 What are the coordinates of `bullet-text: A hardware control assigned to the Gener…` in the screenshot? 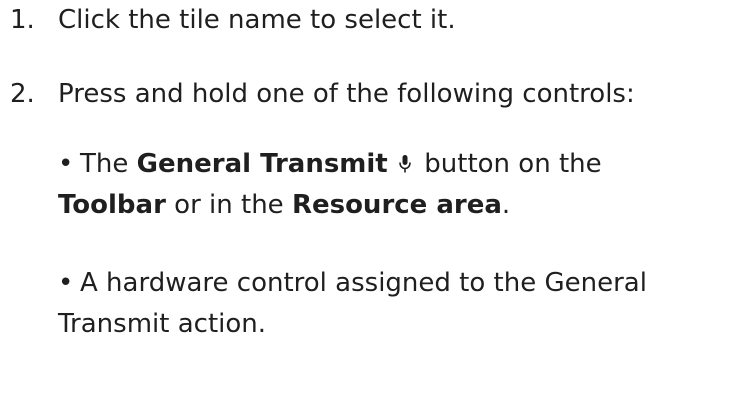 It's located at (352, 303).